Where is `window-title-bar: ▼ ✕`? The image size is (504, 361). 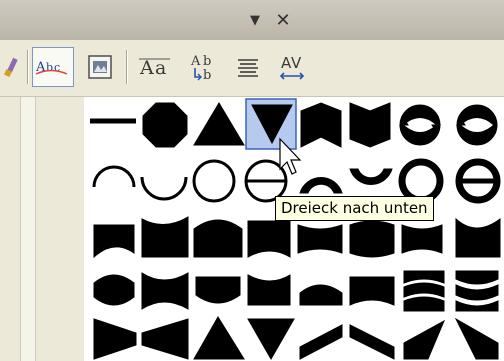 window-title-bar: ▼ ✕ is located at coordinates (252, 20).